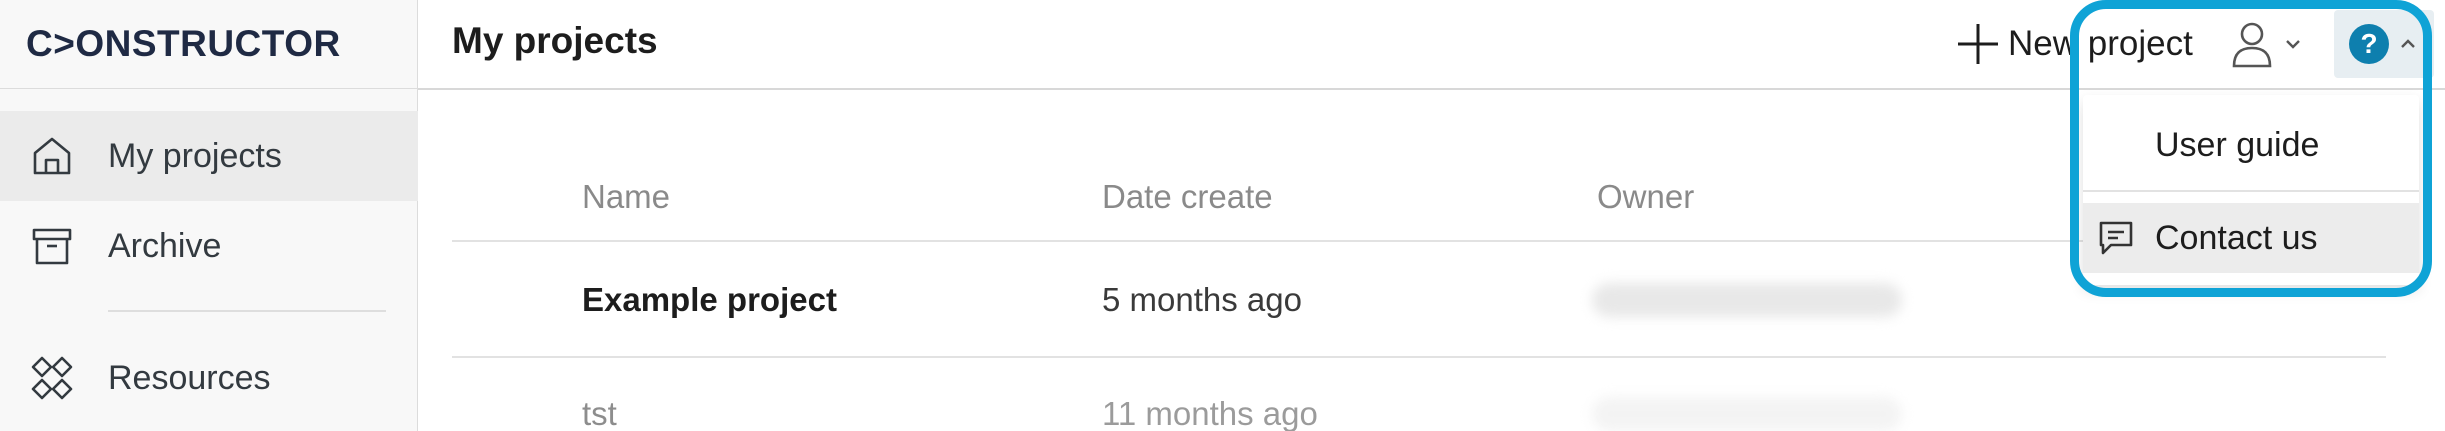  What do you see at coordinates (626, 197) in the screenshot?
I see `column-header-name: Name` at bounding box center [626, 197].